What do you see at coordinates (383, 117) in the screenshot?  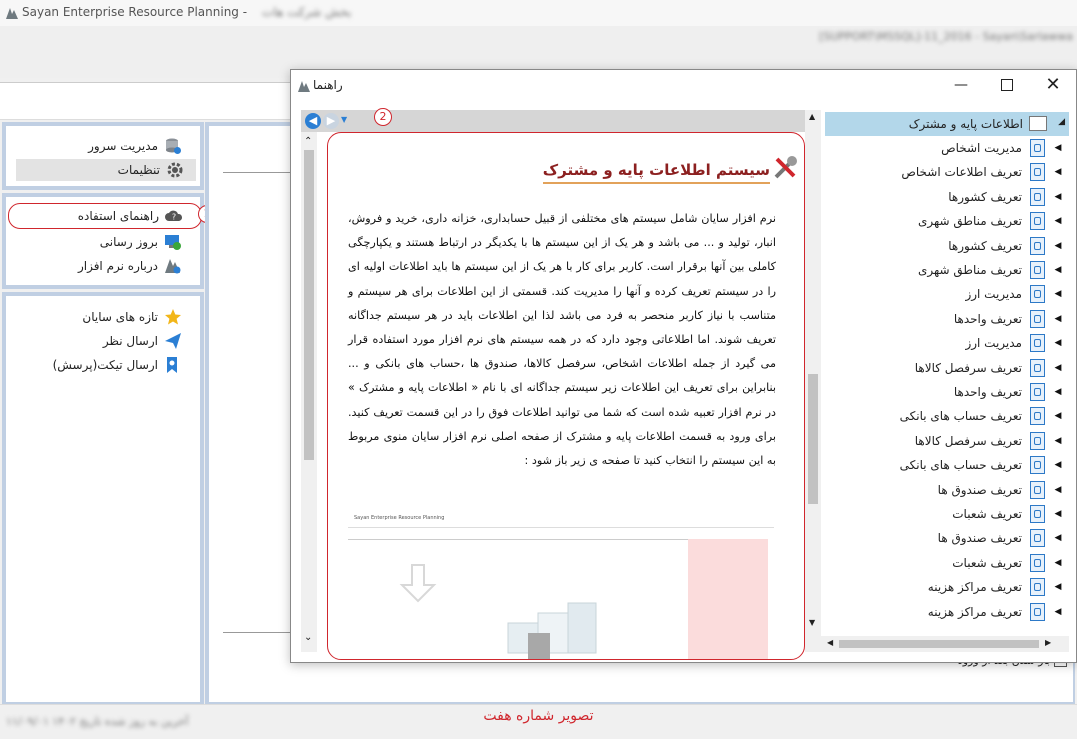 I see `step-marker-2: 2` at bounding box center [383, 117].